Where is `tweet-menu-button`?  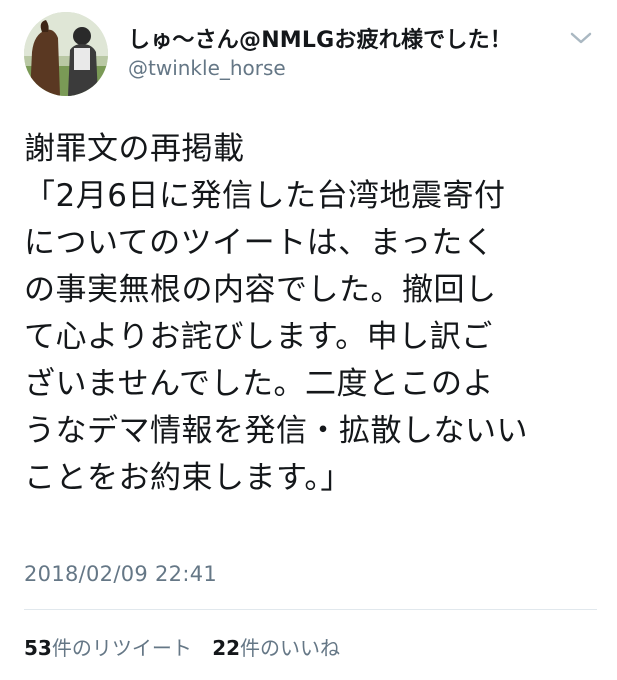 tweet-menu-button is located at coordinates (581, 38).